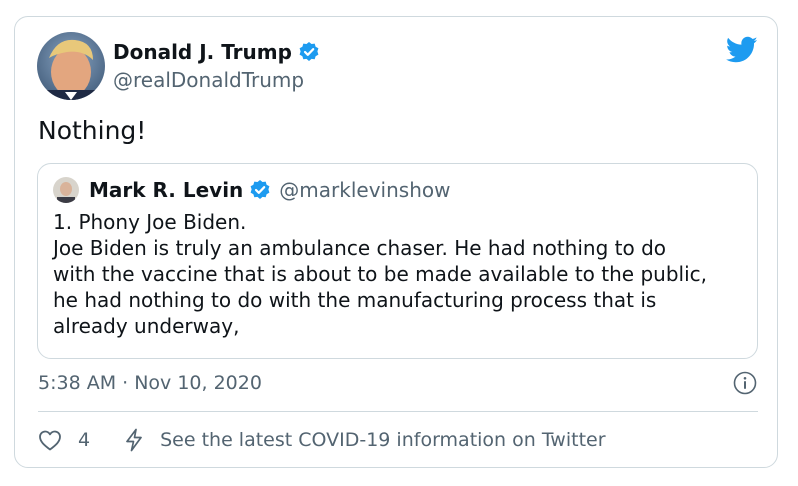 The image size is (798, 486). What do you see at coordinates (364, 190) in the screenshot?
I see `quoted-author-handle: @marklevinshow` at bounding box center [364, 190].